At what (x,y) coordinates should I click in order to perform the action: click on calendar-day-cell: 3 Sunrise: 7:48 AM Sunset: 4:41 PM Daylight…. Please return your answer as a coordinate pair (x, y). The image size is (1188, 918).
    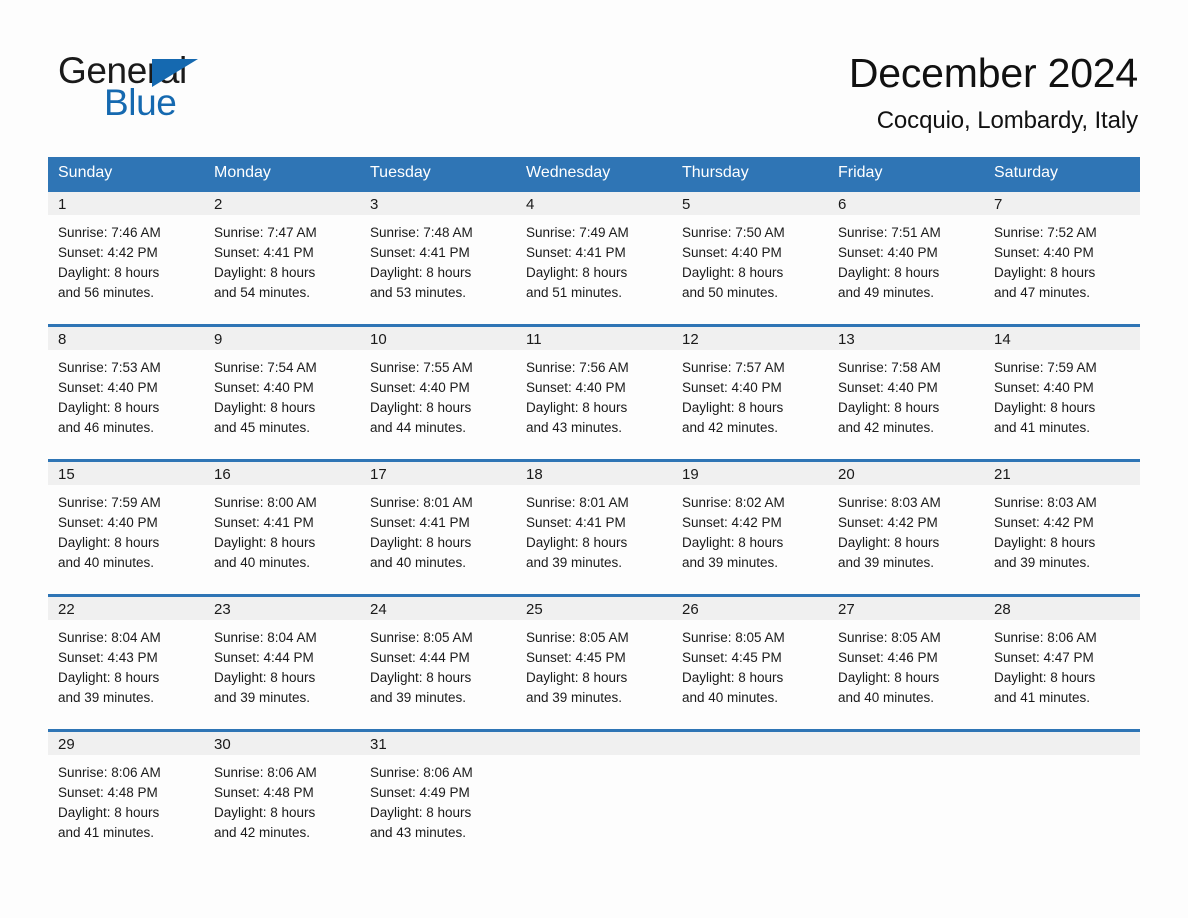
    Looking at the image, I should click on (438, 256).